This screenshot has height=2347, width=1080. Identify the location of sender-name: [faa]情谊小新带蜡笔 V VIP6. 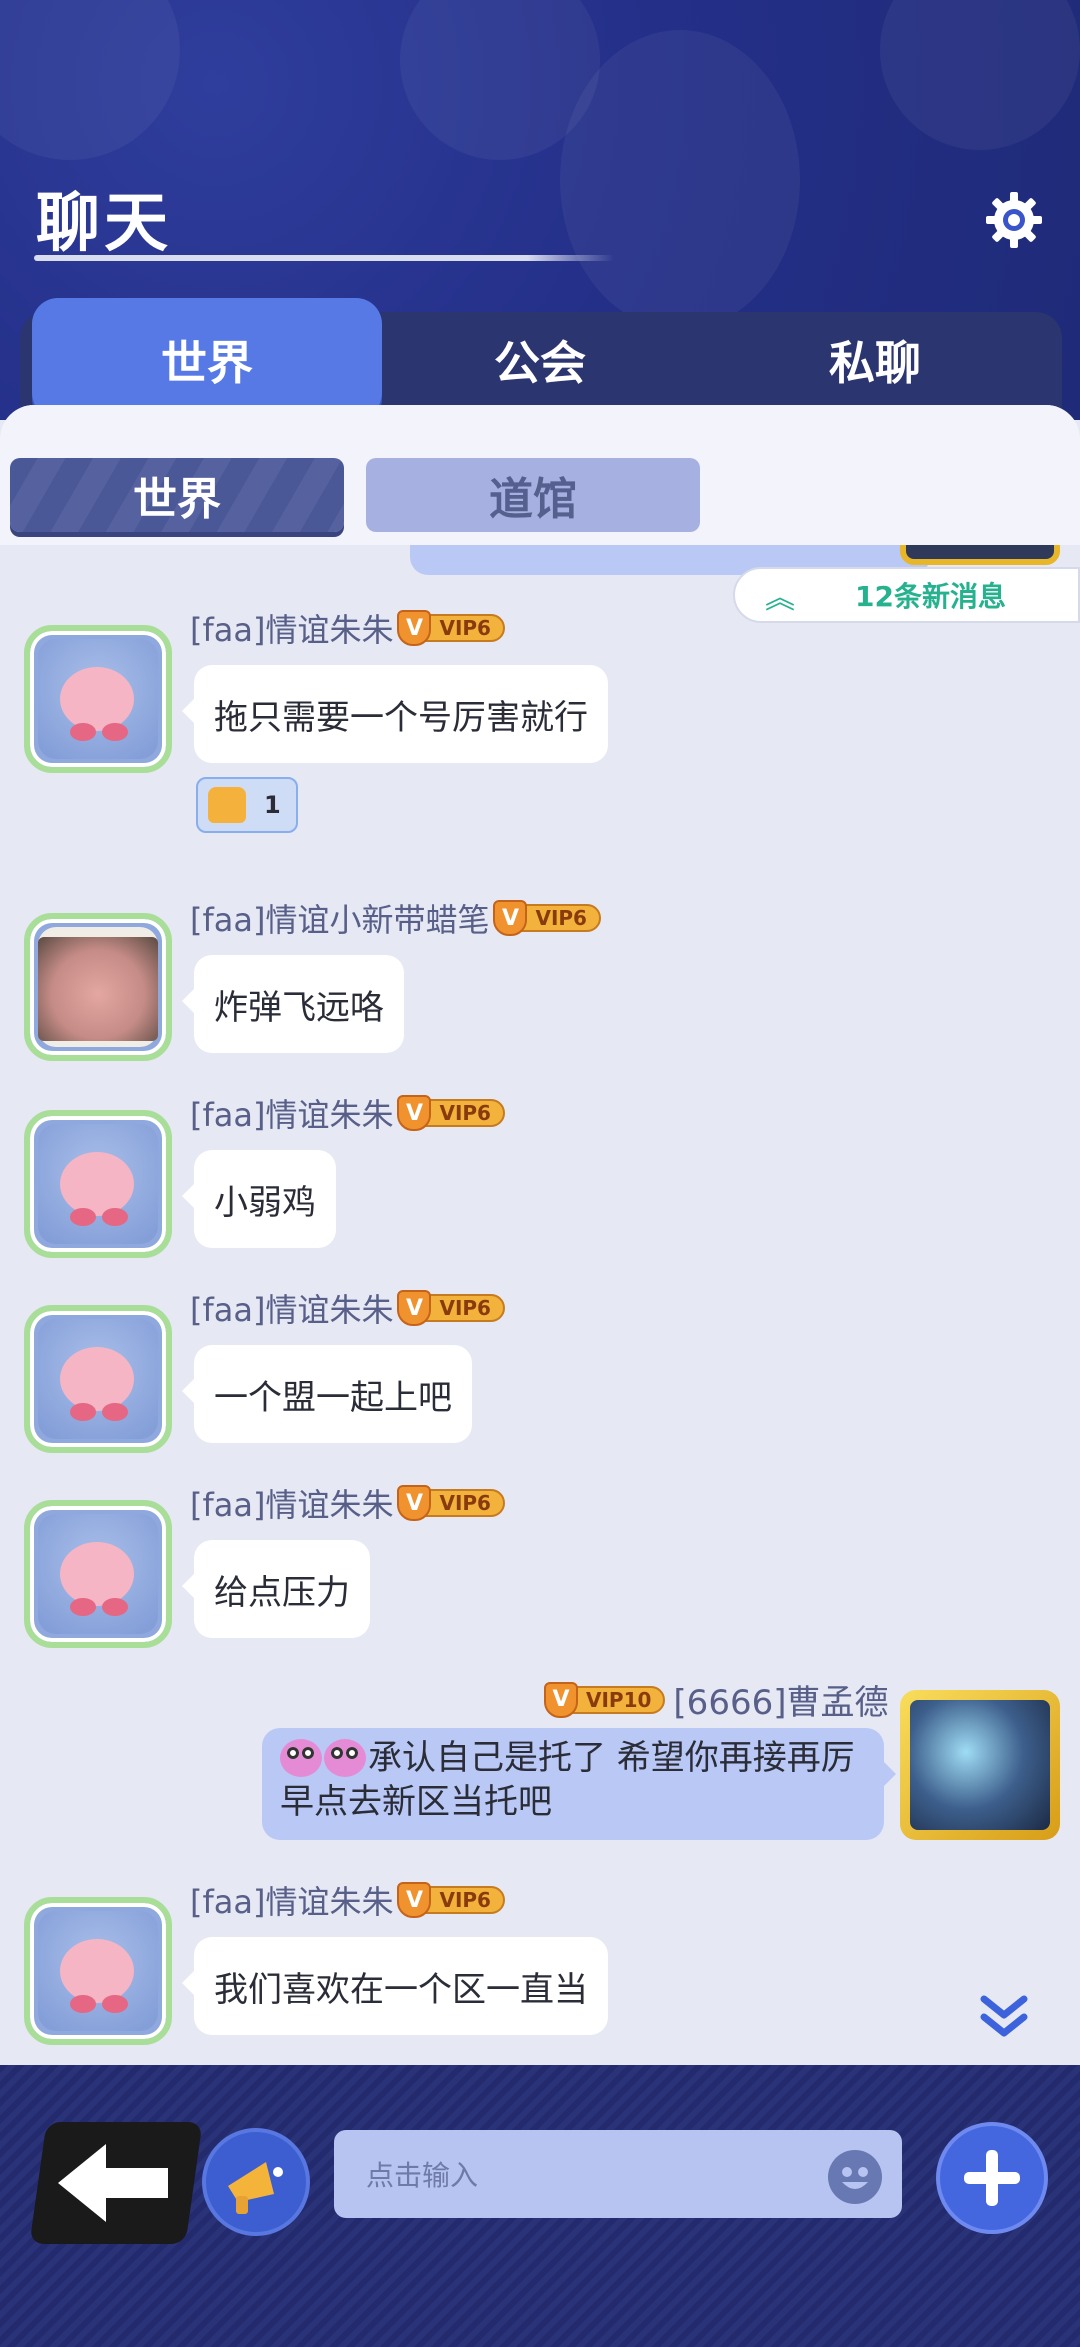
(395, 918).